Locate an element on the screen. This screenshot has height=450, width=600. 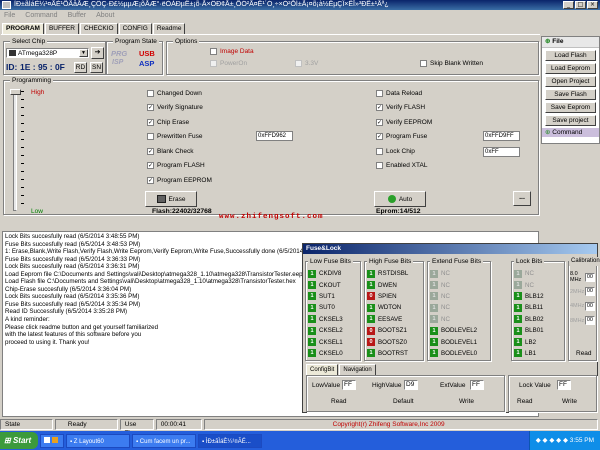
program-fuse-checkbox: ✓ Program Fuse is located at coordinates (404, 137).